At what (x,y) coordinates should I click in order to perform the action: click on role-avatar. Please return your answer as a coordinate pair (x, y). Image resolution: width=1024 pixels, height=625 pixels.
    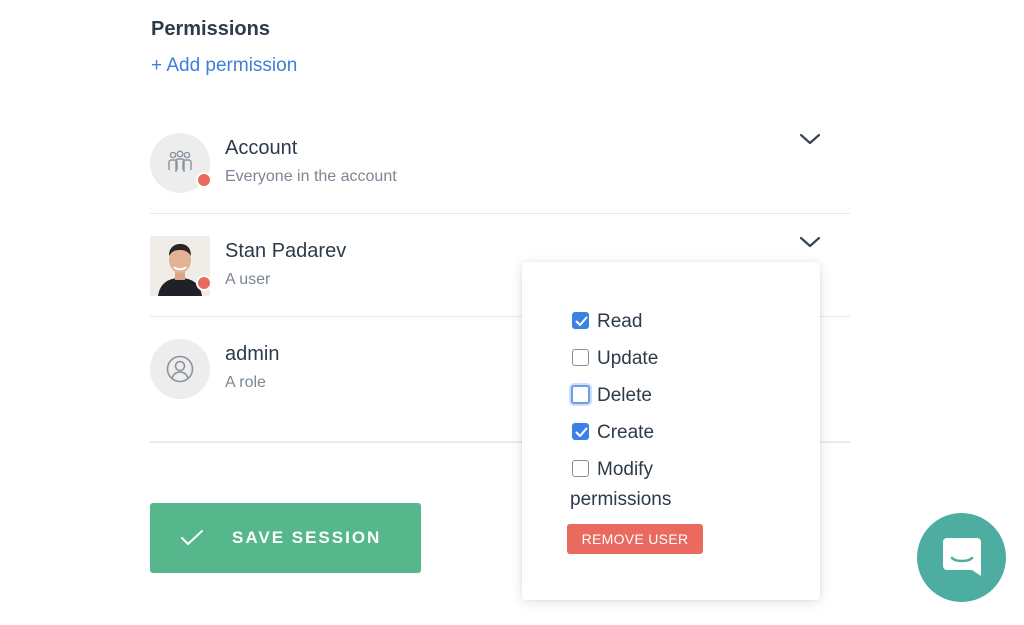
    Looking at the image, I should click on (180, 369).